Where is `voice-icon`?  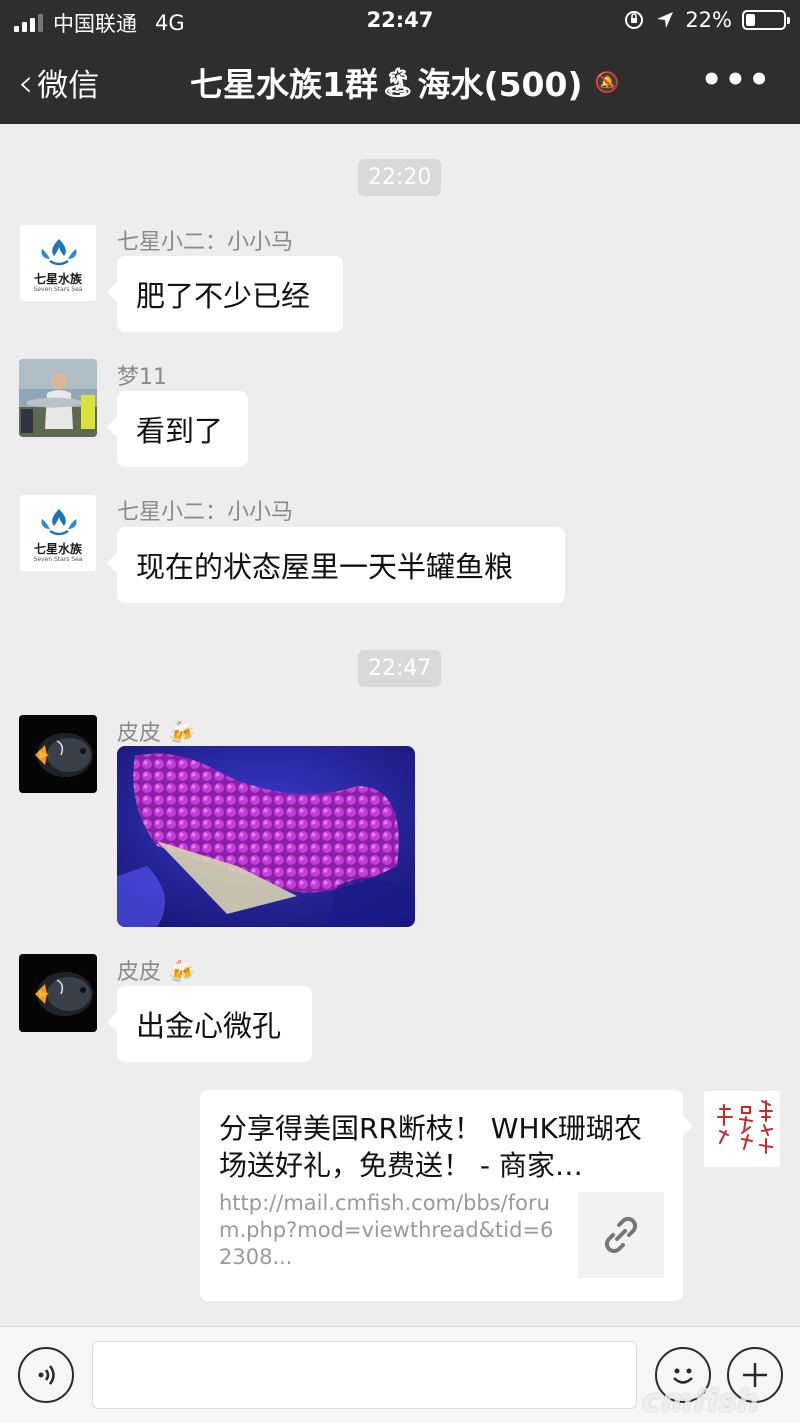 voice-icon is located at coordinates (46, 1375).